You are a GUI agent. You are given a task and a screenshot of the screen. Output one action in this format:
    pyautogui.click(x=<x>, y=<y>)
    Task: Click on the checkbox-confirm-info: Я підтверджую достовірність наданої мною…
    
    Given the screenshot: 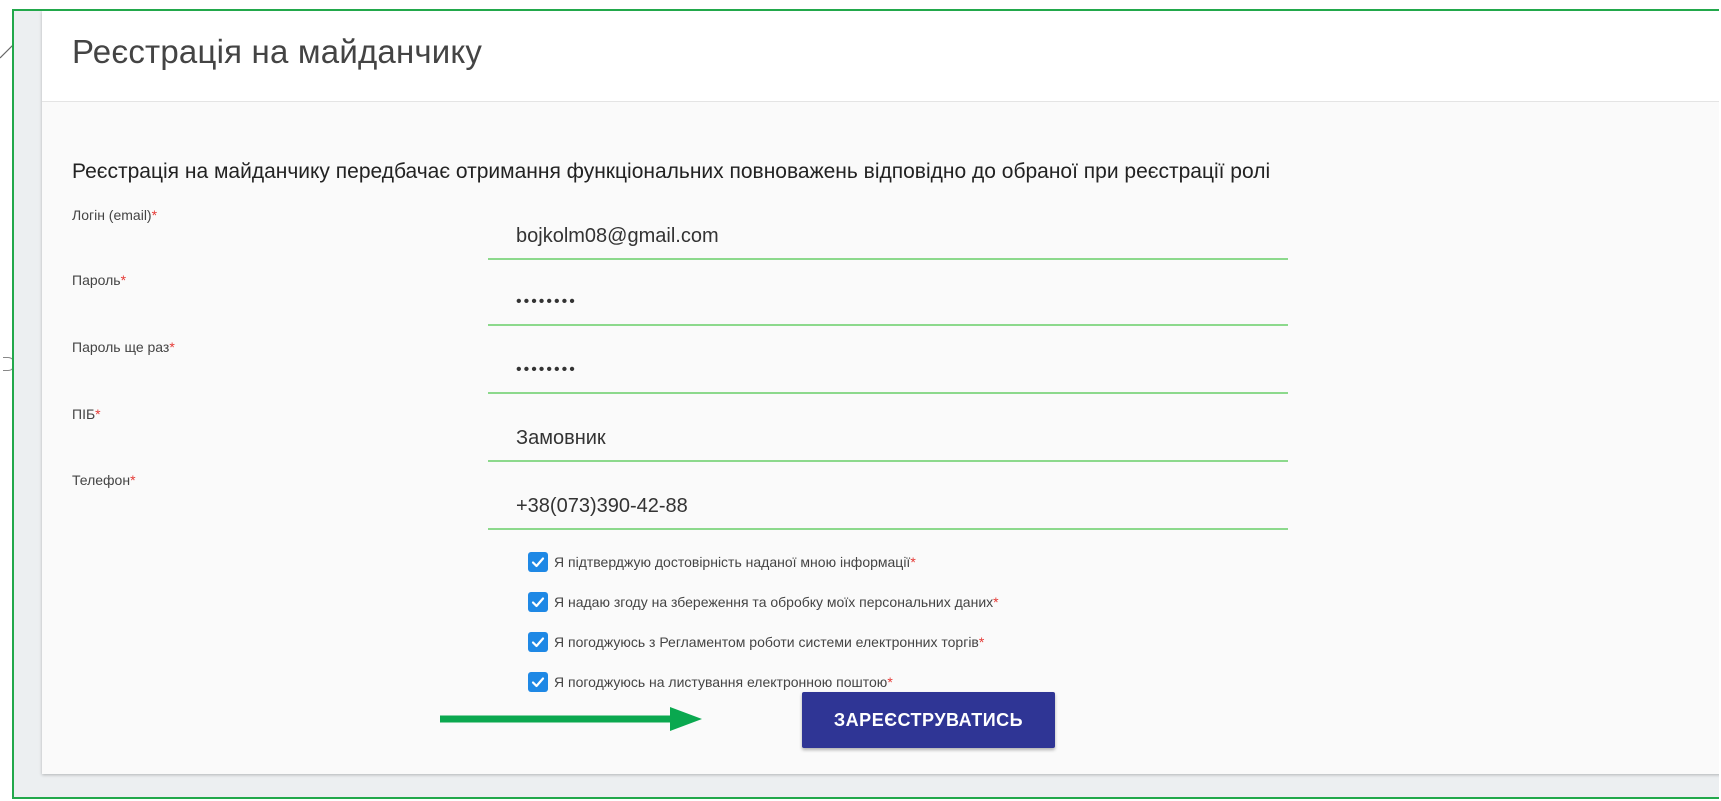 What is the action you would take?
    pyautogui.click(x=722, y=562)
    